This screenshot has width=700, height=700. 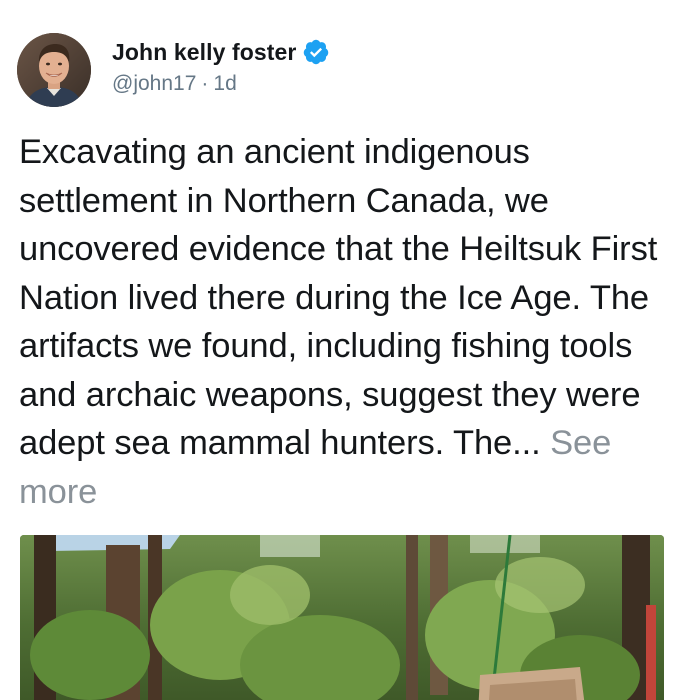 I want to click on timestamp: 1d, so click(x=224, y=84).